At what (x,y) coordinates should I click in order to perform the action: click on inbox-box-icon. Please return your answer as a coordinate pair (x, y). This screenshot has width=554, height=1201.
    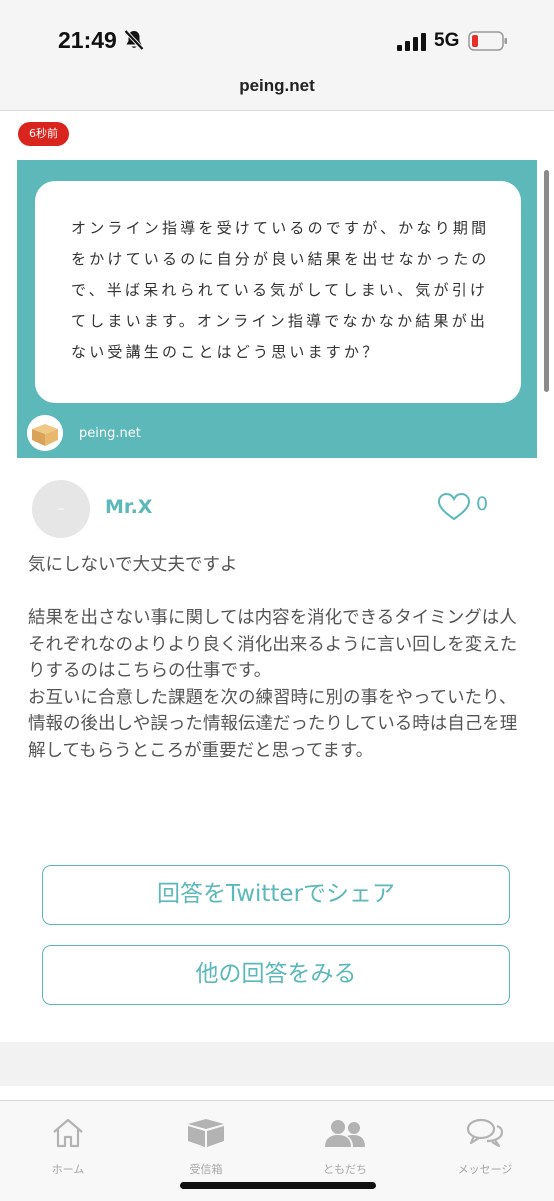
    Looking at the image, I should click on (206, 1133).